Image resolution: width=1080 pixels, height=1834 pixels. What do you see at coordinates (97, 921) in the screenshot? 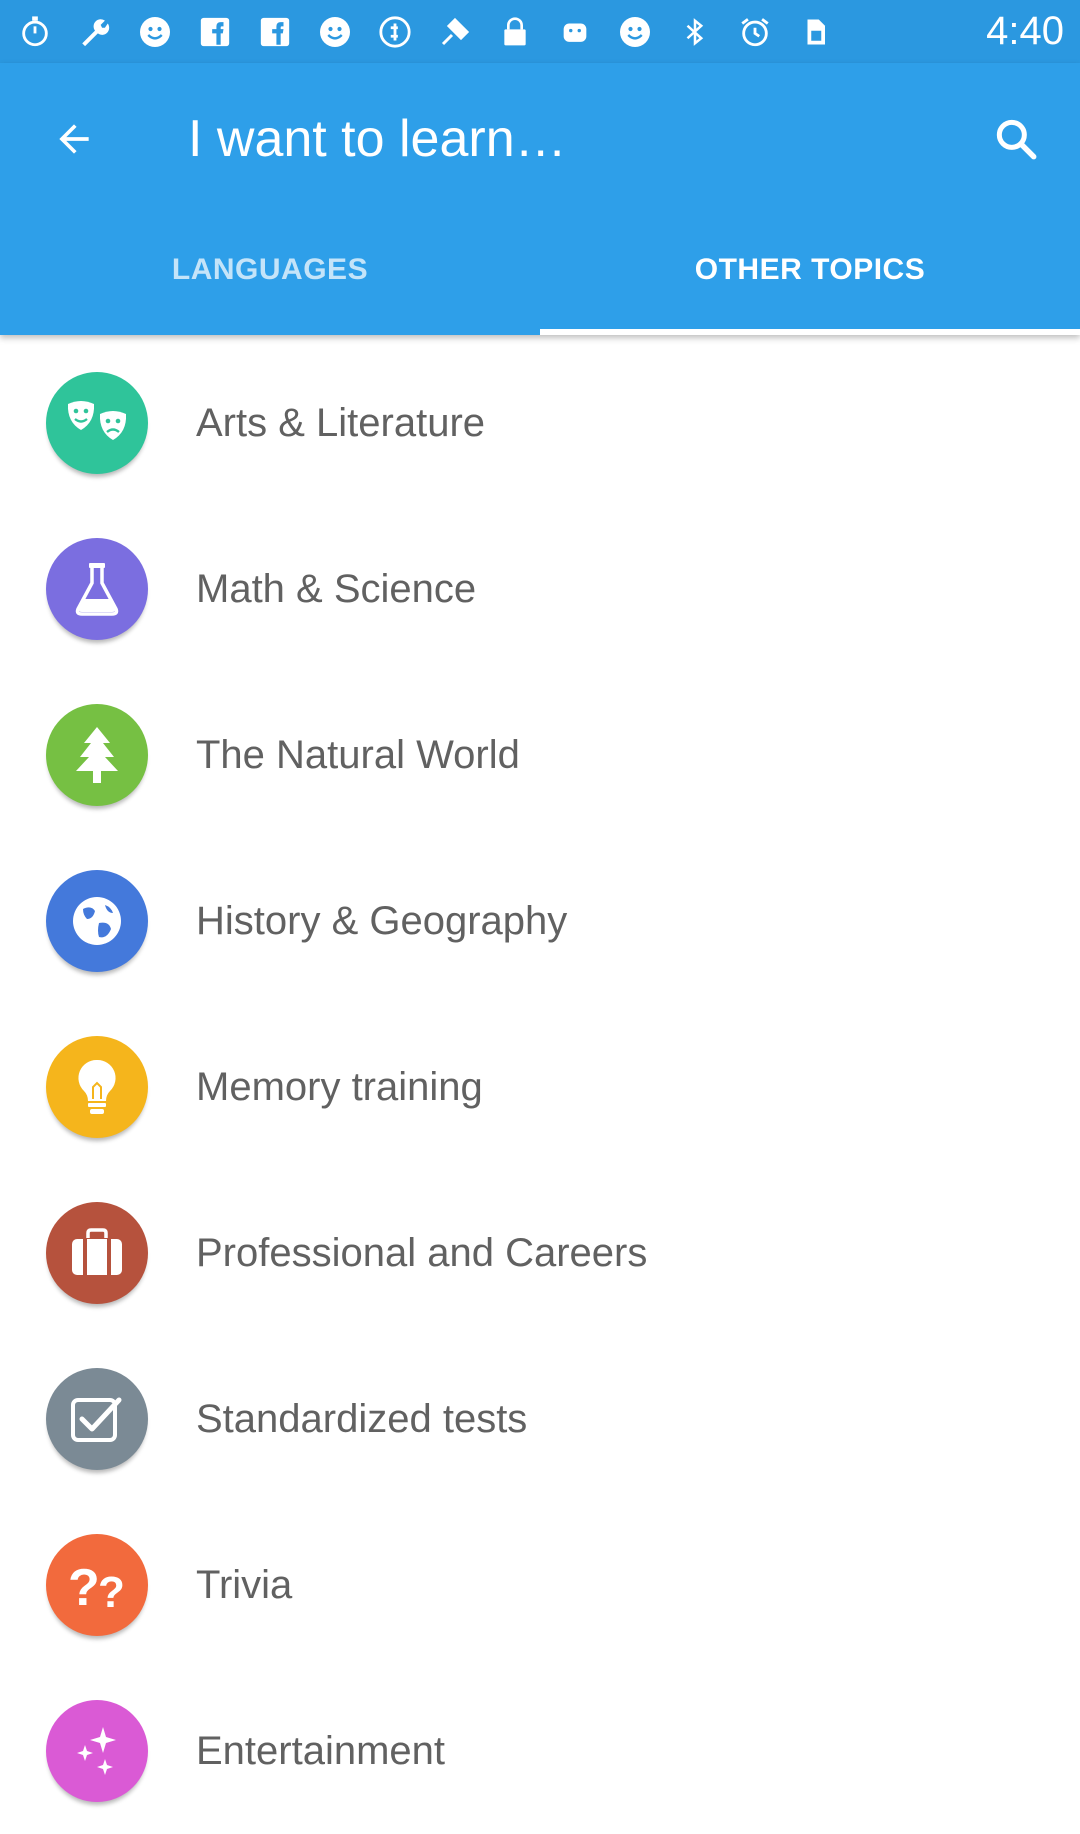
I see `globe-icon` at bounding box center [97, 921].